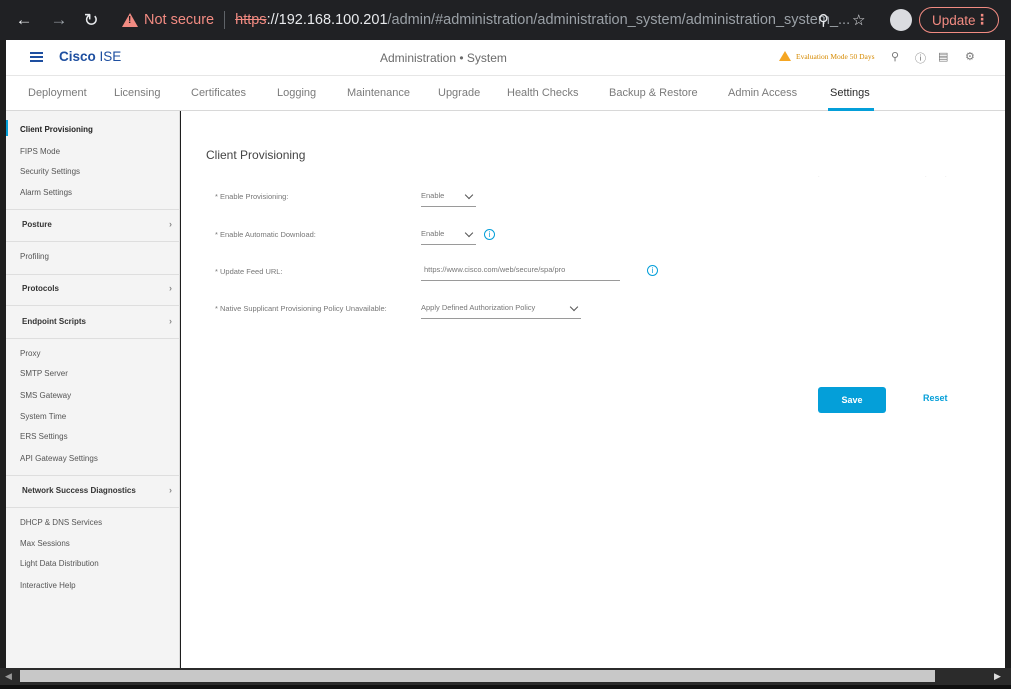 The height and width of the screenshot is (689, 1011). I want to click on forward-arrow-icon: →, so click(59, 20).